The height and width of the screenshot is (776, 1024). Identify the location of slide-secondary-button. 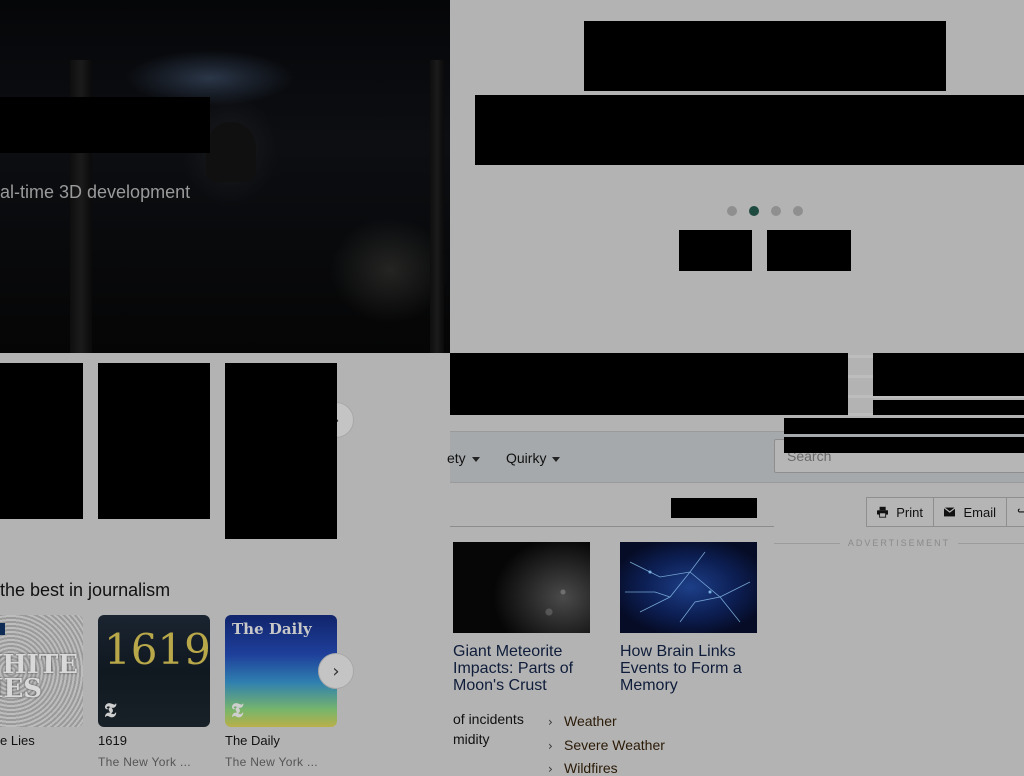
(809, 250).